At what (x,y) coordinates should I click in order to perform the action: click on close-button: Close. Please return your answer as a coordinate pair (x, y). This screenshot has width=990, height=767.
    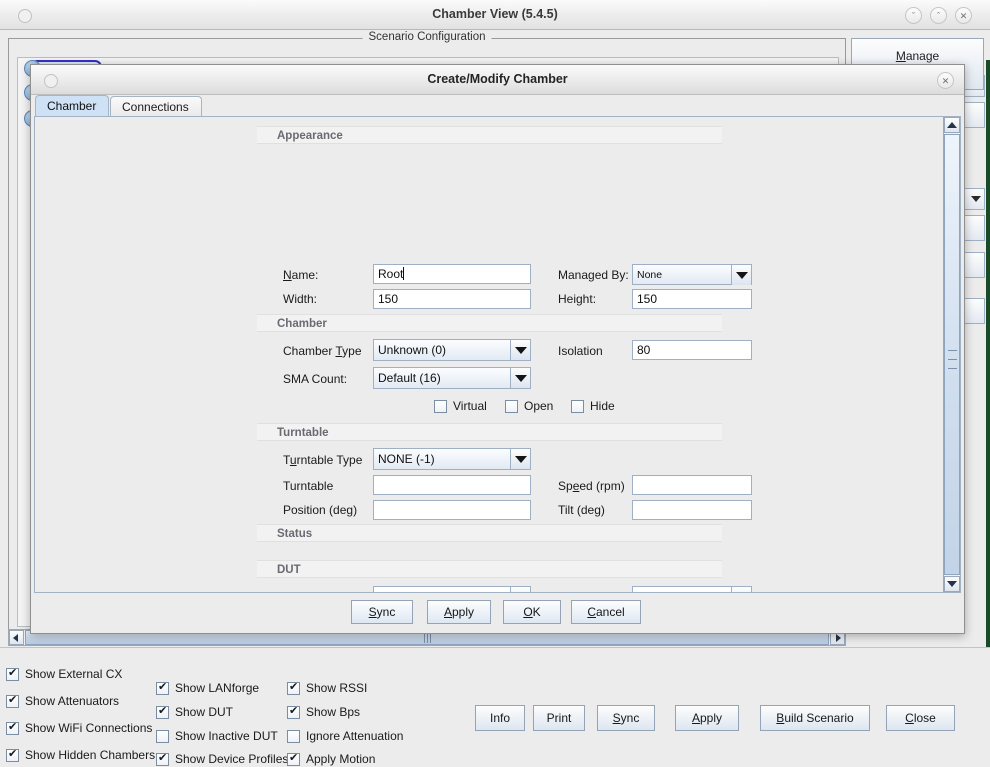
    Looking at the image, I should click on (920, 718).